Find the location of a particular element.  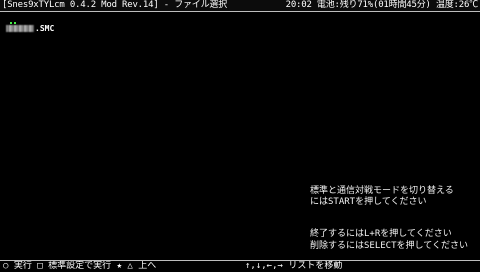

button-hints-left: ○ 実行 □ 標準設定で実行 ★ △ 上へ is located at coordinates (79, 266).